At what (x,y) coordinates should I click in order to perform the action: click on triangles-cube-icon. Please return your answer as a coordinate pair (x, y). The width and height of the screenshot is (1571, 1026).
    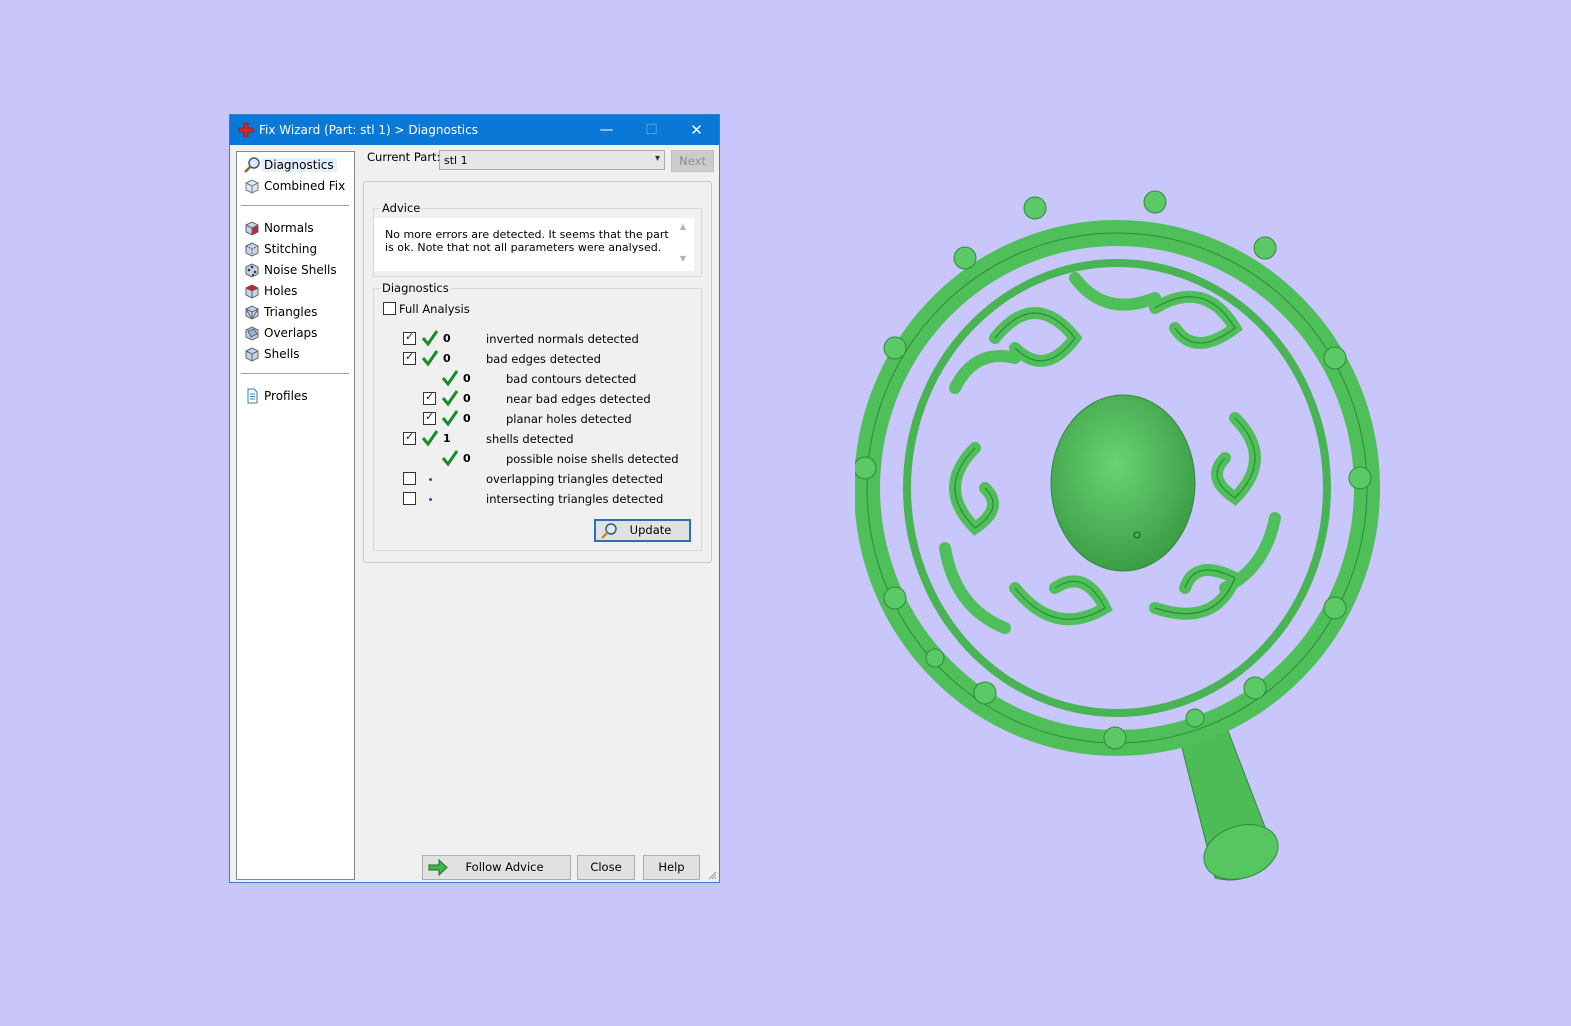
    Looking at the image, I should click on (252, 312).